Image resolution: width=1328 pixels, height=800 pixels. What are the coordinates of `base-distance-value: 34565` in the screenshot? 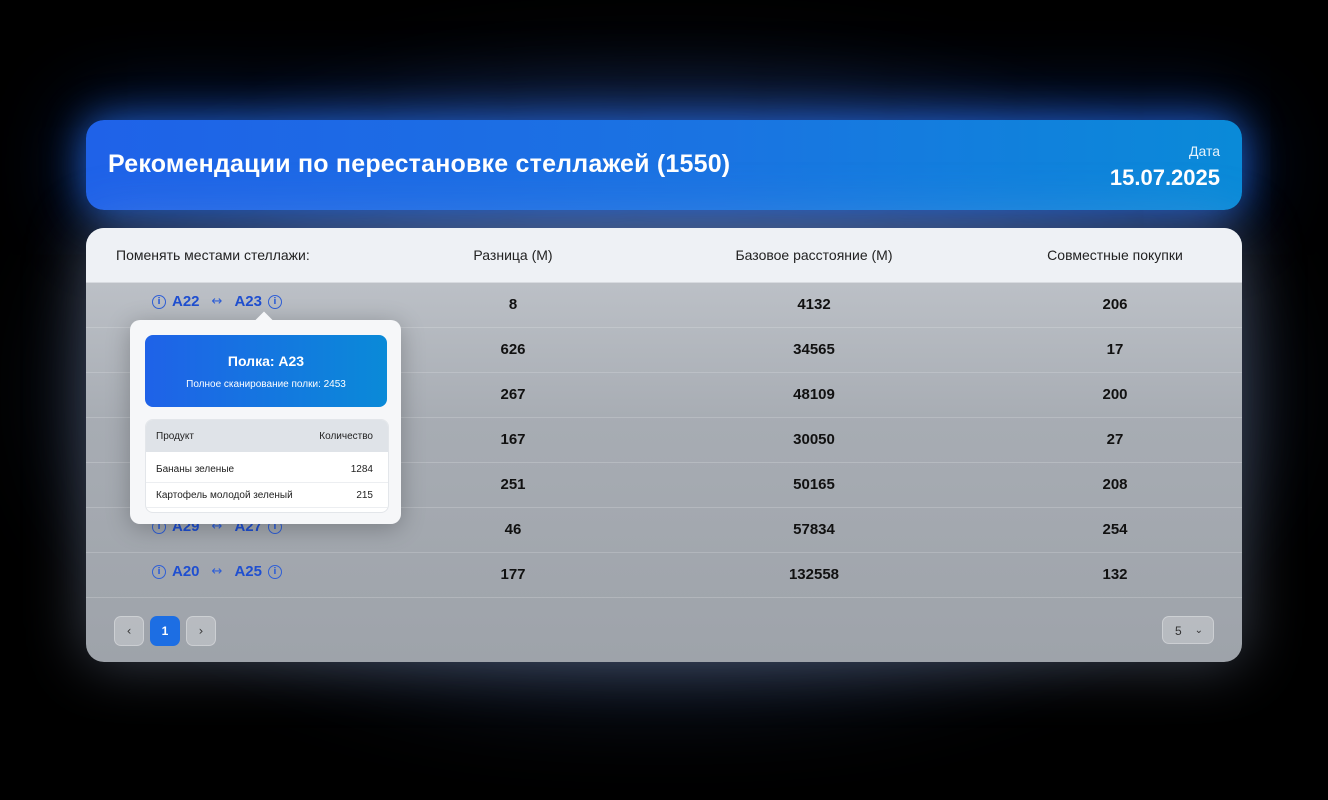 It's located at (814, 349).